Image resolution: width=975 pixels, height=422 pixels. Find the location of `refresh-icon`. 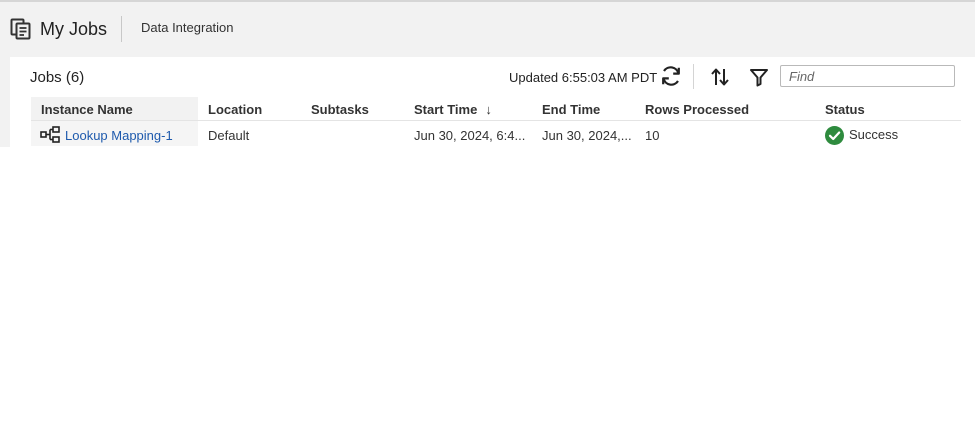

refresh-icon is located at coordinates (671, 76).